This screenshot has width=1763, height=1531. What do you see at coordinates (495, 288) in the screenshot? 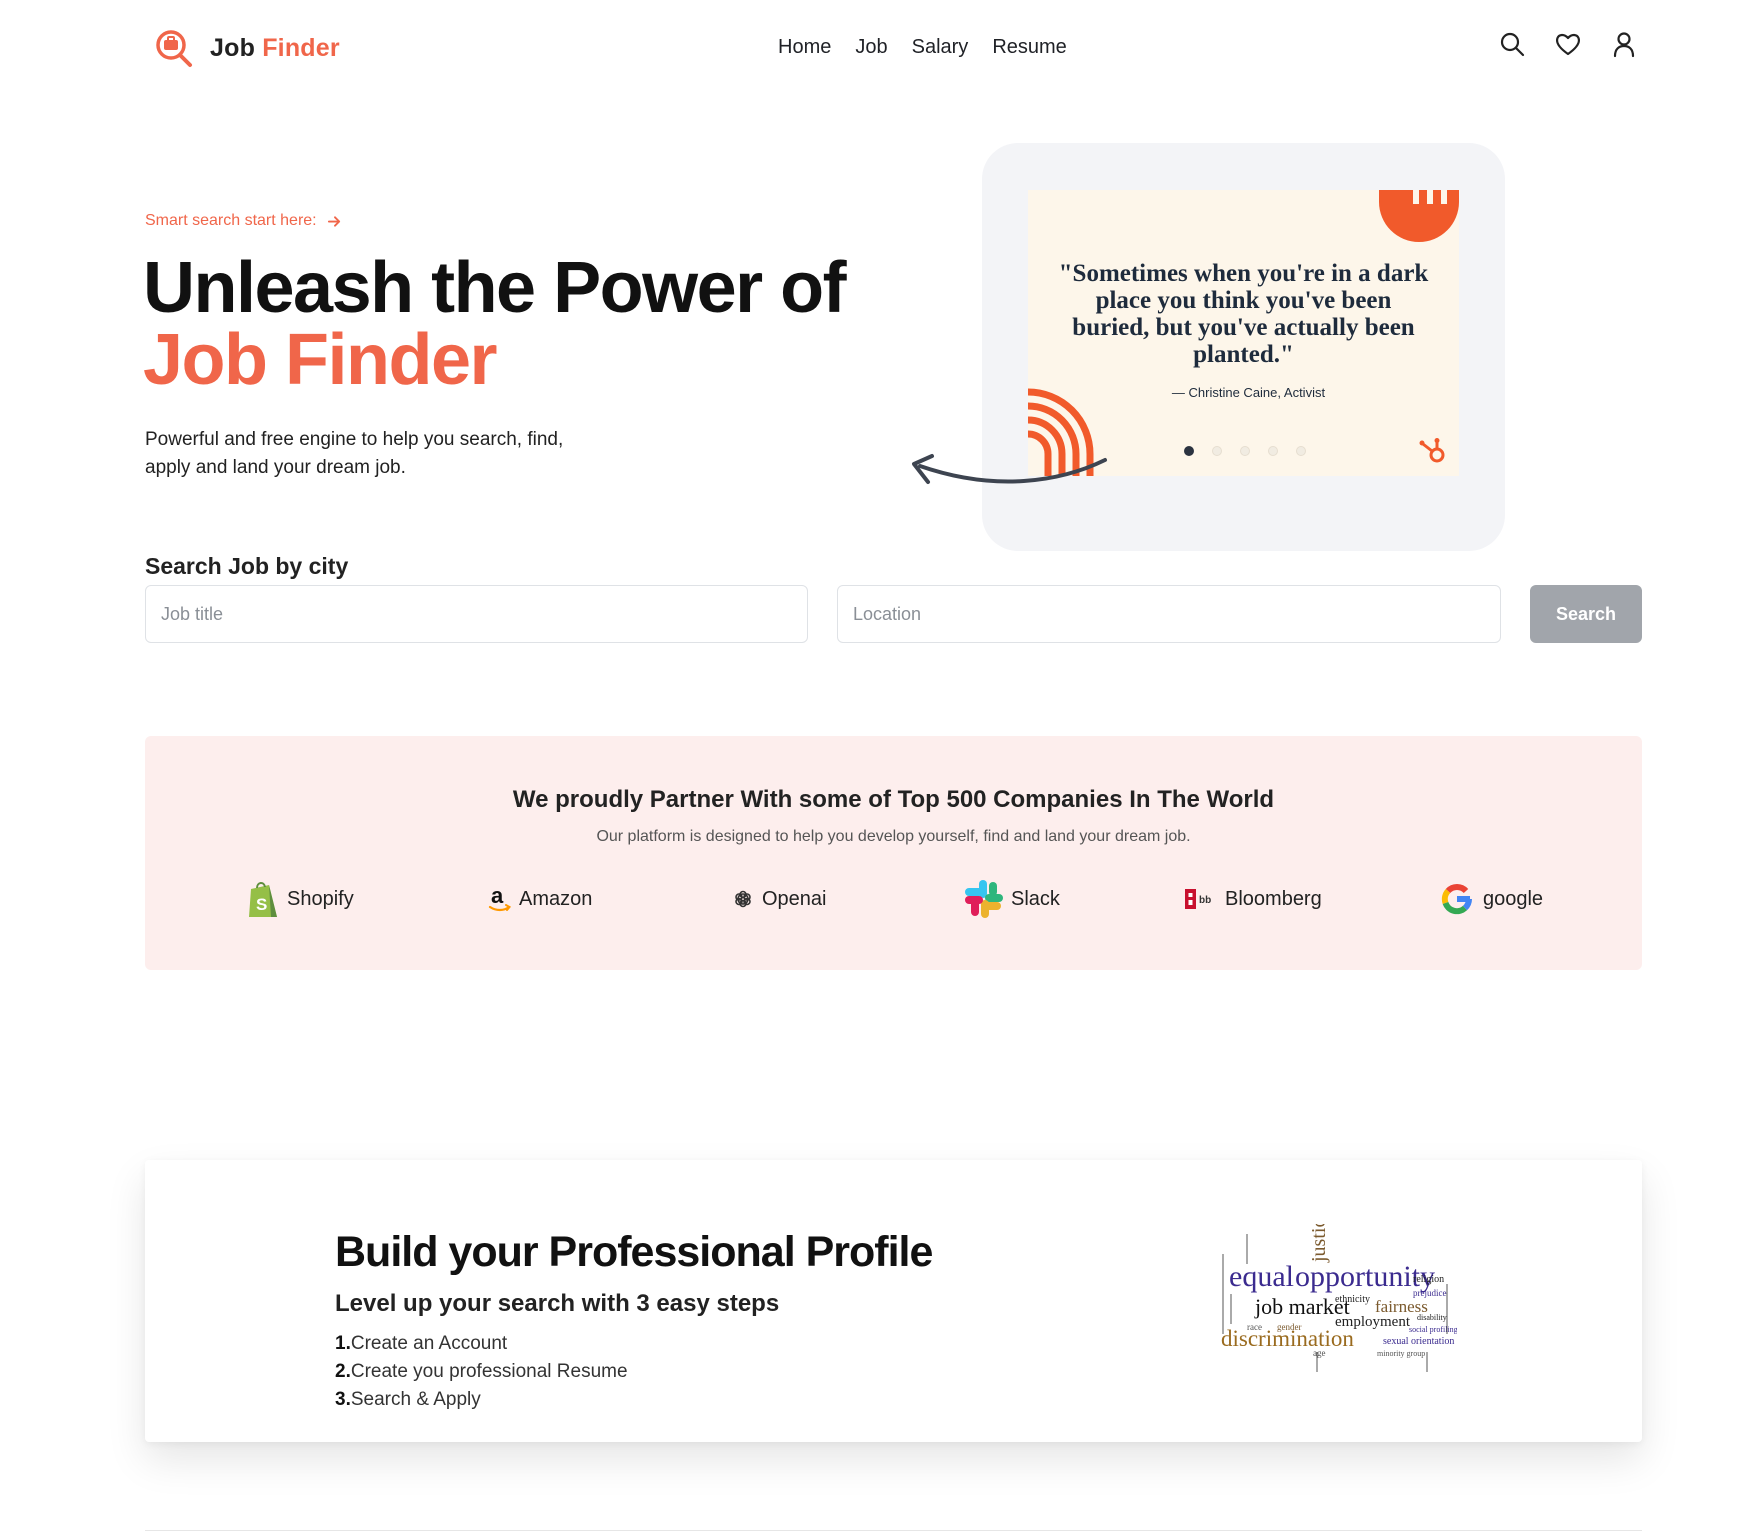
I see `hero-title-line1: Unleash the Power of` at bounding box center [495, 288].